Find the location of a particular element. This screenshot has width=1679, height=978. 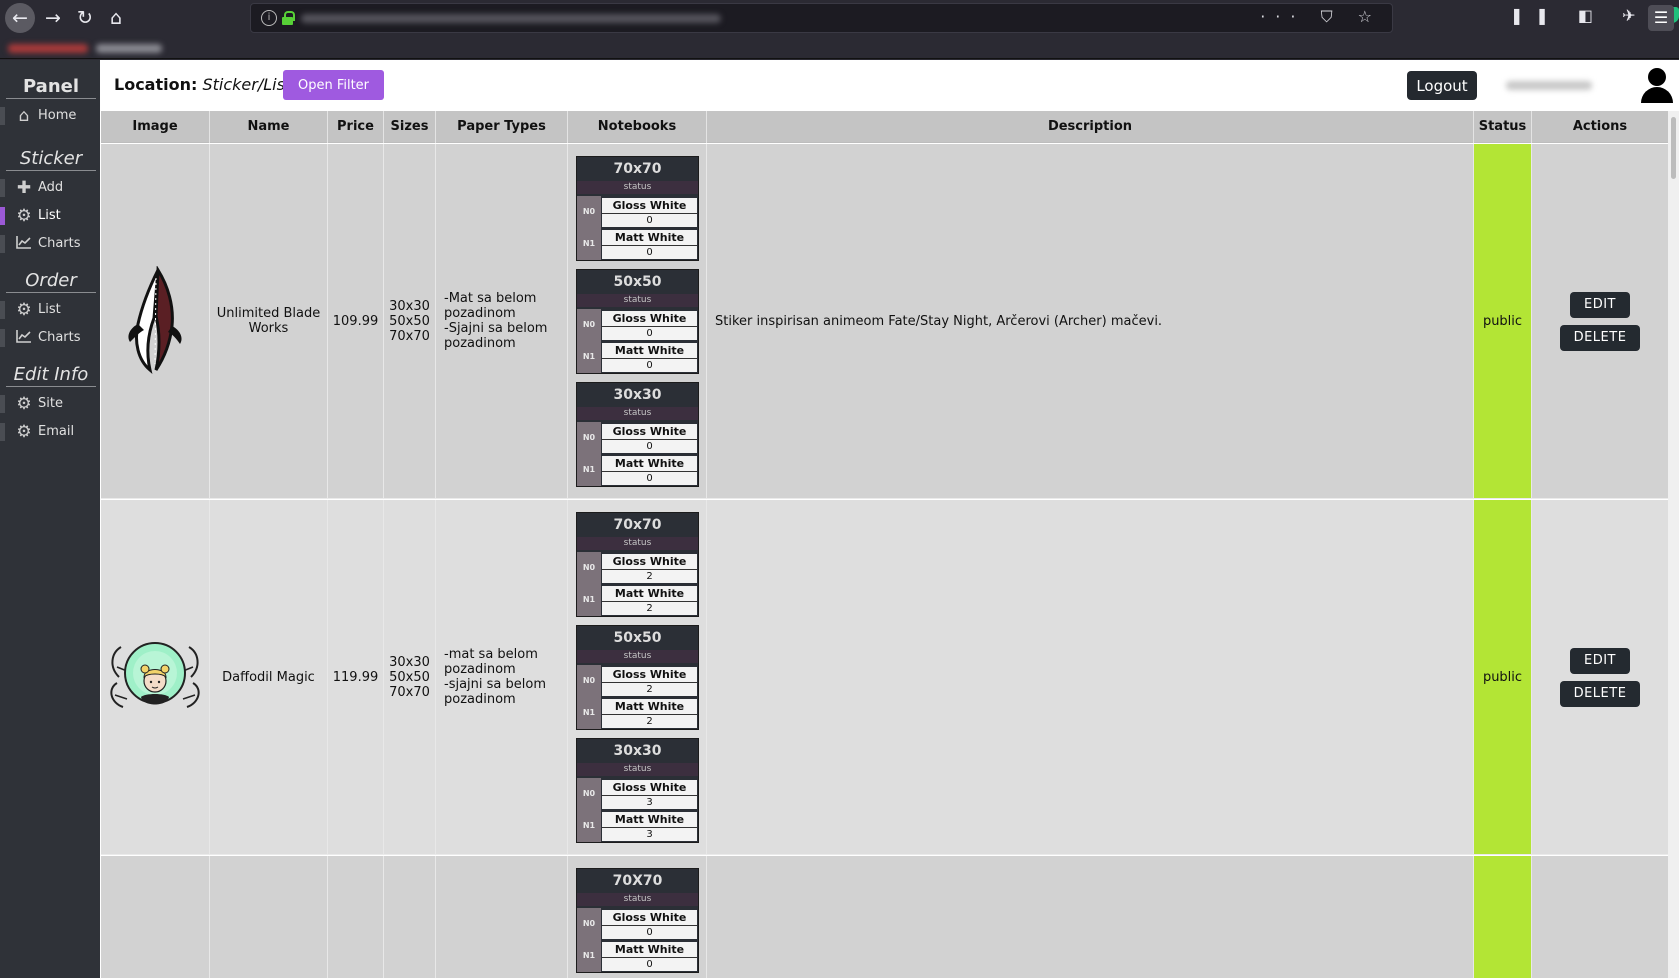

notebook-qty: 3 is located at coordinates (649, 834).